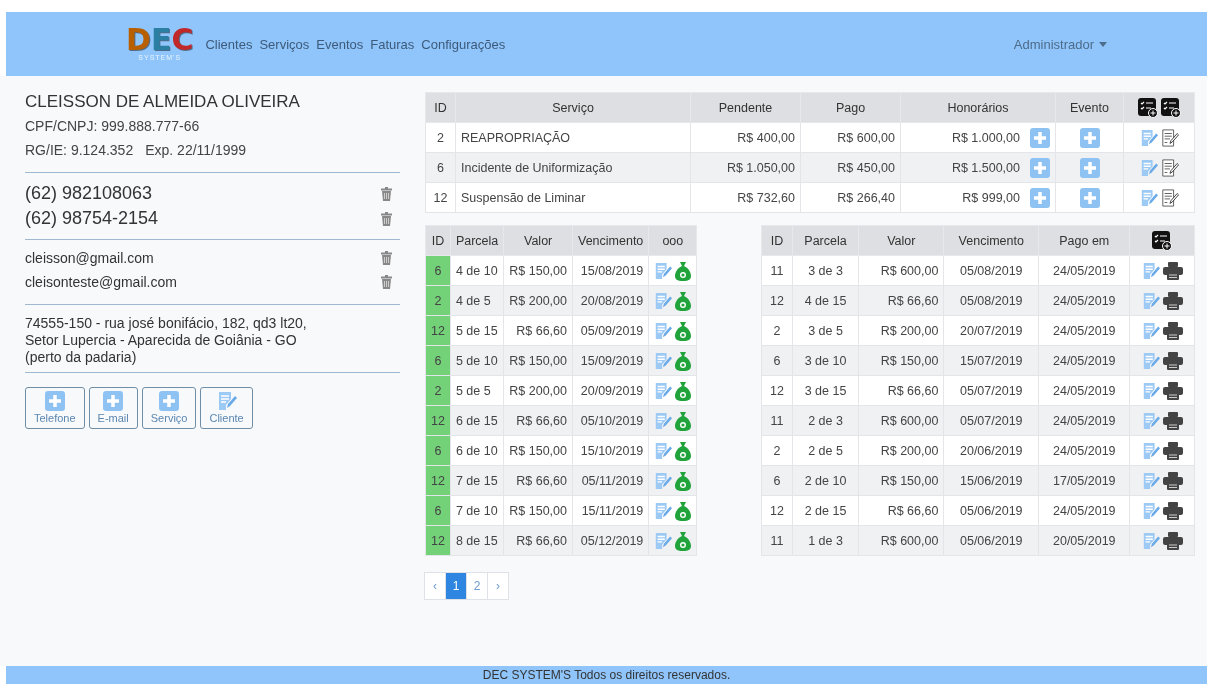 The image size is (1207, 684). Describe the element at coordinates (456, 586) in the screenshot. I see `page-link: 1` at that location.